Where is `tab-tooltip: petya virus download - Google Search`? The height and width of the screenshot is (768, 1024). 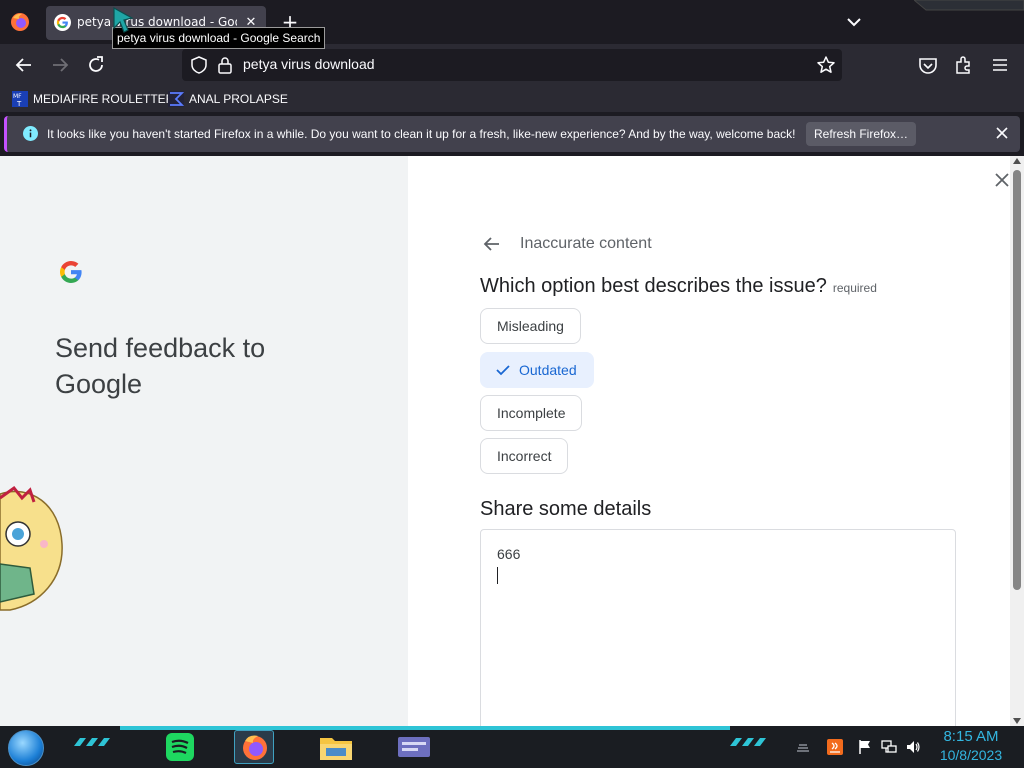
tab-tooltip: petya virus download - Google Search is located at coordinates (219, 38).